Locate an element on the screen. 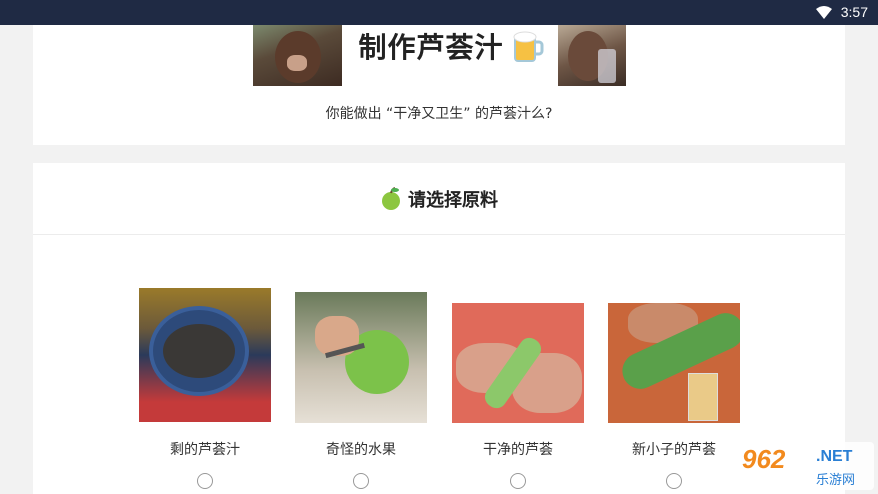 The height and width of the screenshot is (494, 878). wifi-icon is located at coordinates (824, 12).